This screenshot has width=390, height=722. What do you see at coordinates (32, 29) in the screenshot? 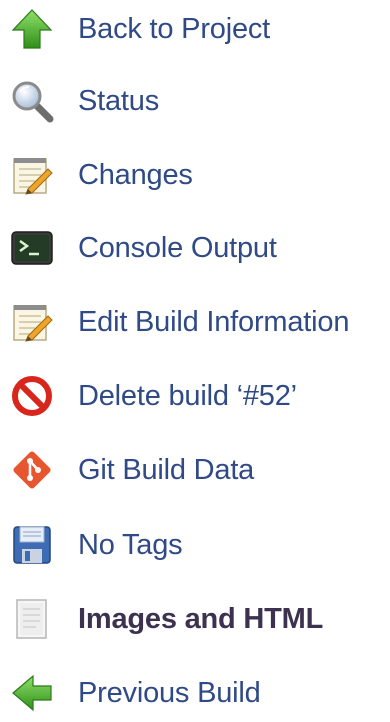
I see `up-arrow-icon` at bounding box center [32, 29].